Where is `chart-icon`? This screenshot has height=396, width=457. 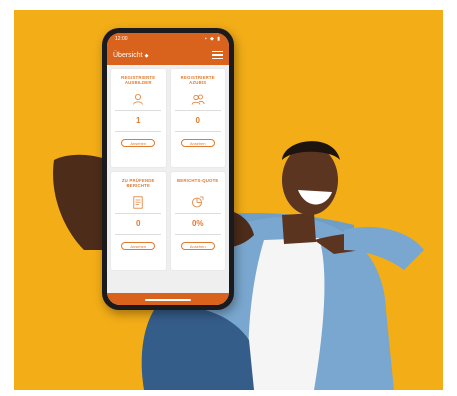 chart-icon is located at coordinates (197, 202).